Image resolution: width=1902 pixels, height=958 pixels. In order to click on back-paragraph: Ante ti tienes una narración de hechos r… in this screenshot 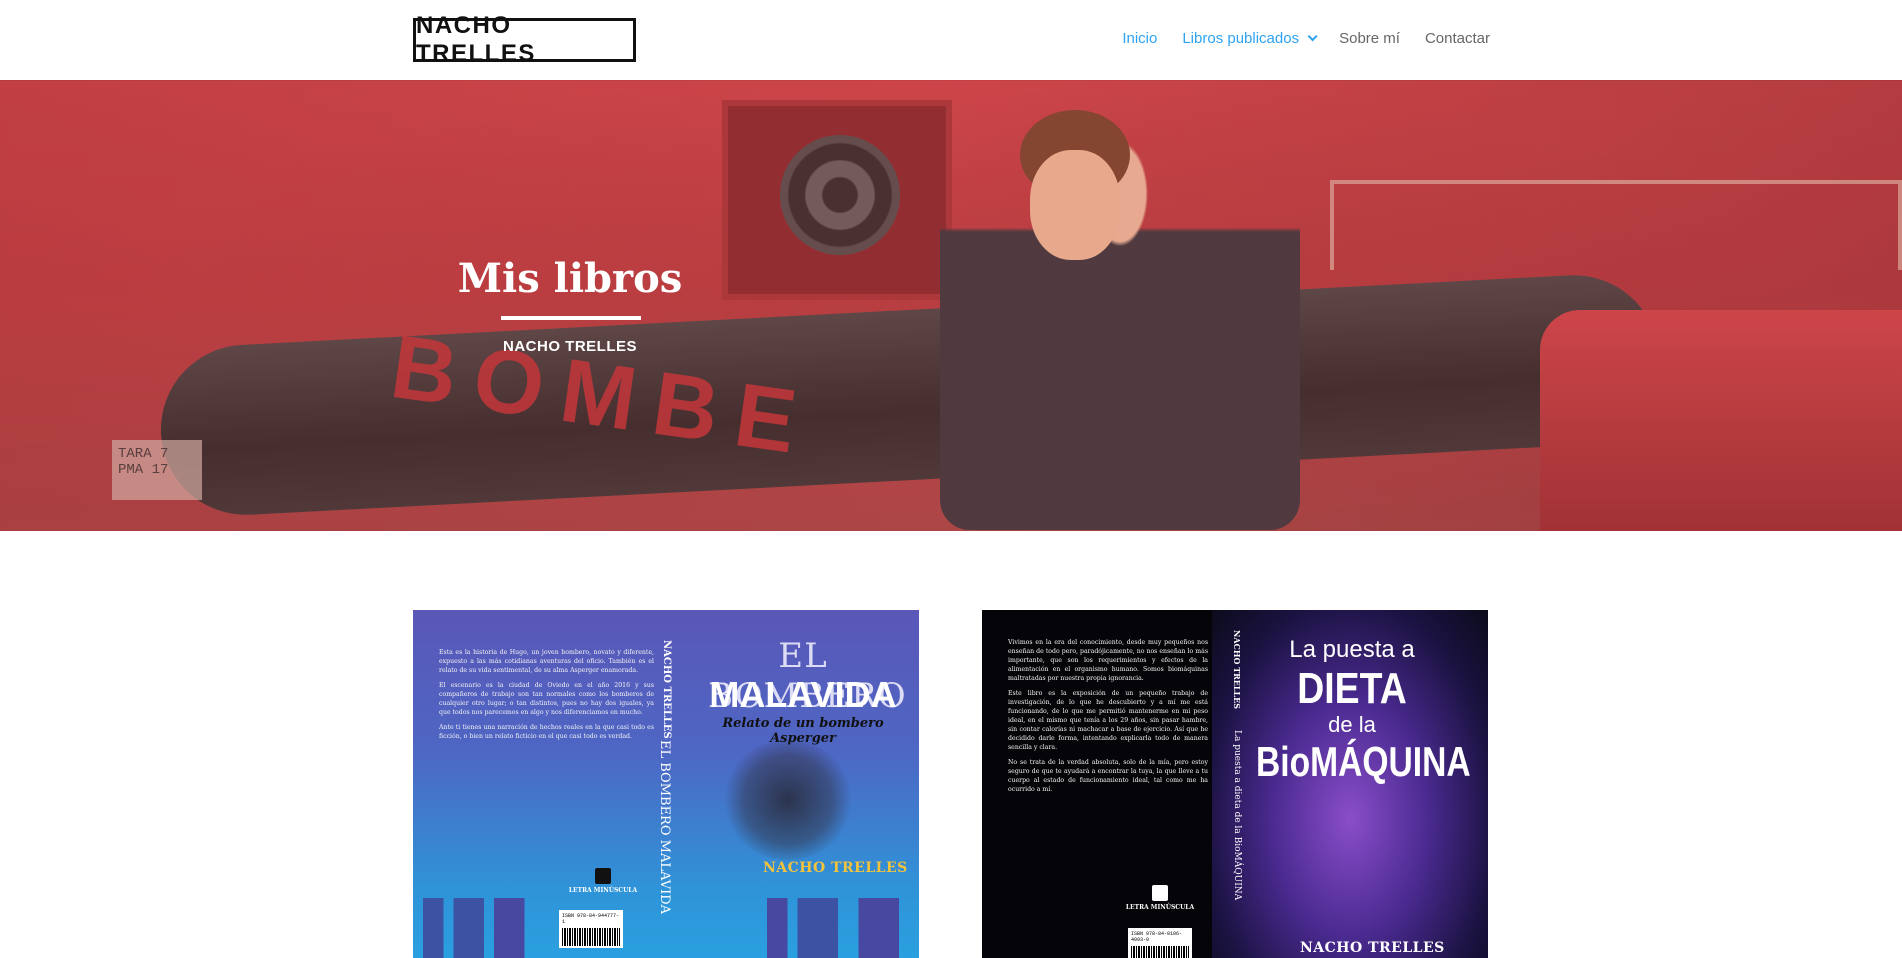, I will do `click(546, 732)`.